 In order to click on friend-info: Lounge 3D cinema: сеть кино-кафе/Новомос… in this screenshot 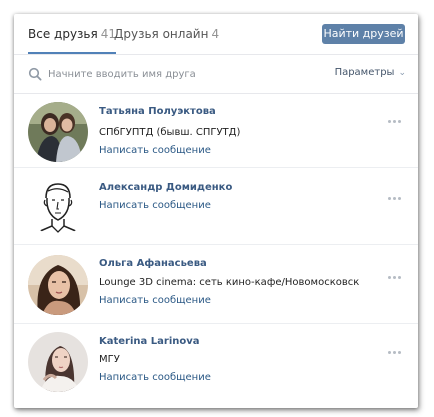, I will do `click(229, 282)`.